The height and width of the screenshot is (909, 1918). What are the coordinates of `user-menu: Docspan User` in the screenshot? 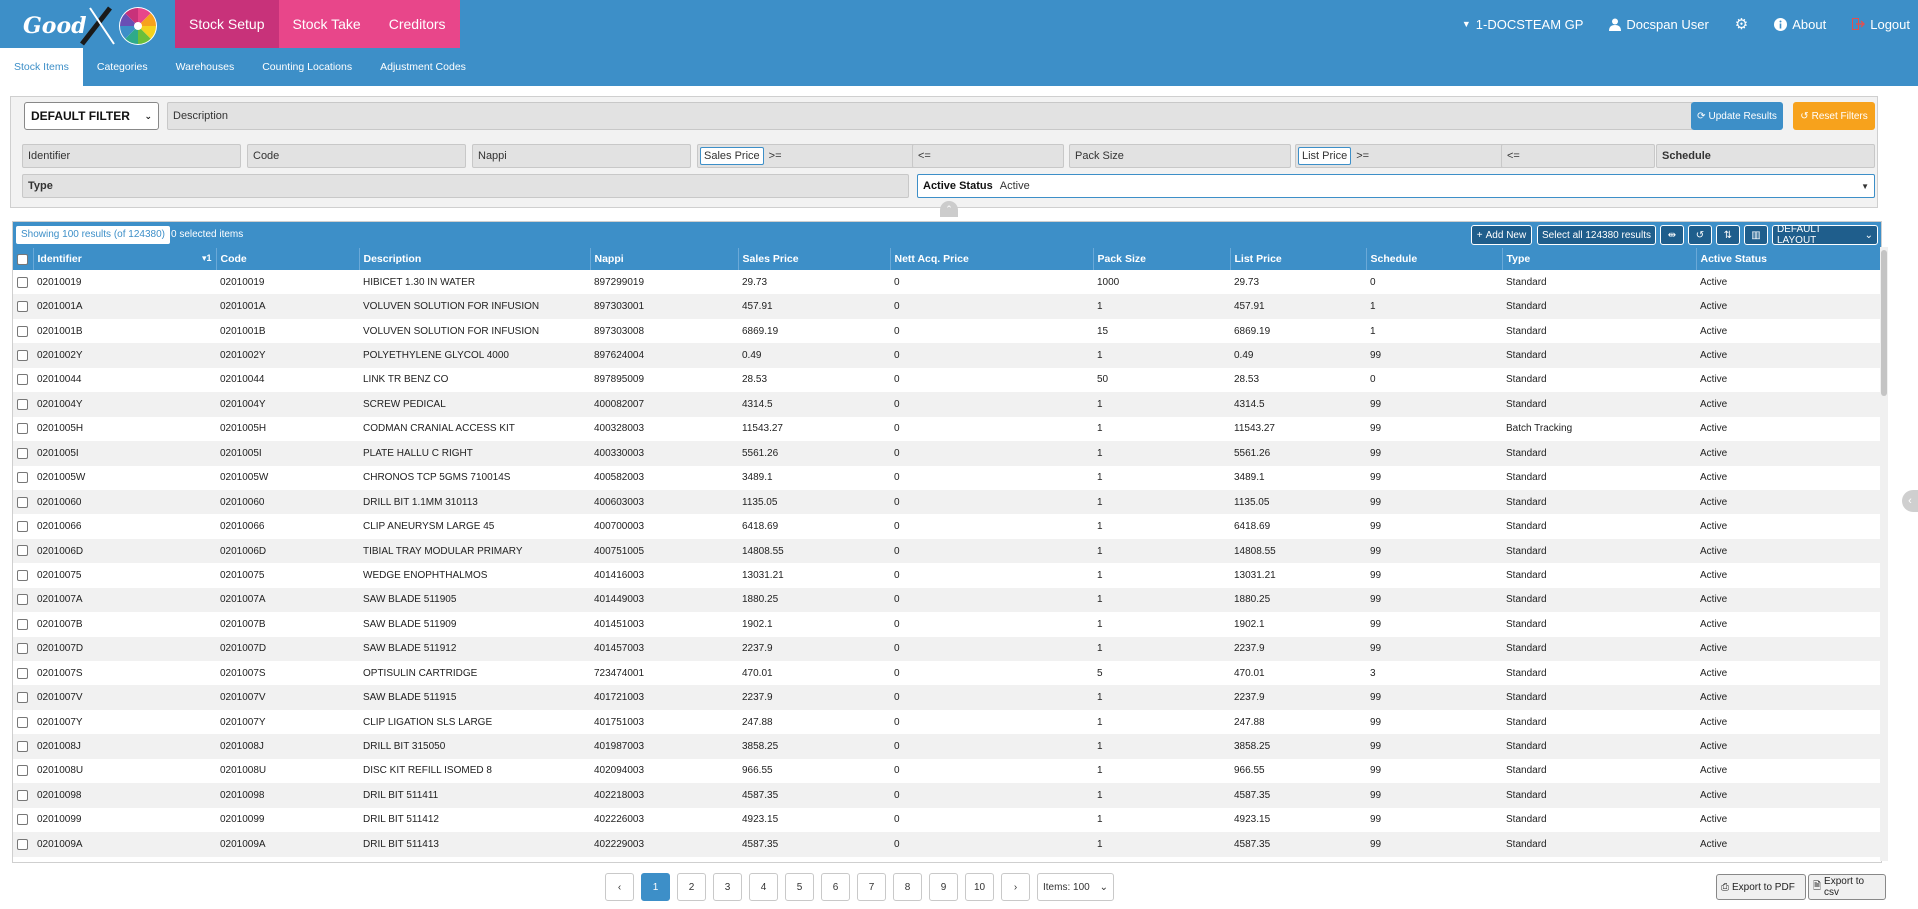 It's located at (1659, 24).